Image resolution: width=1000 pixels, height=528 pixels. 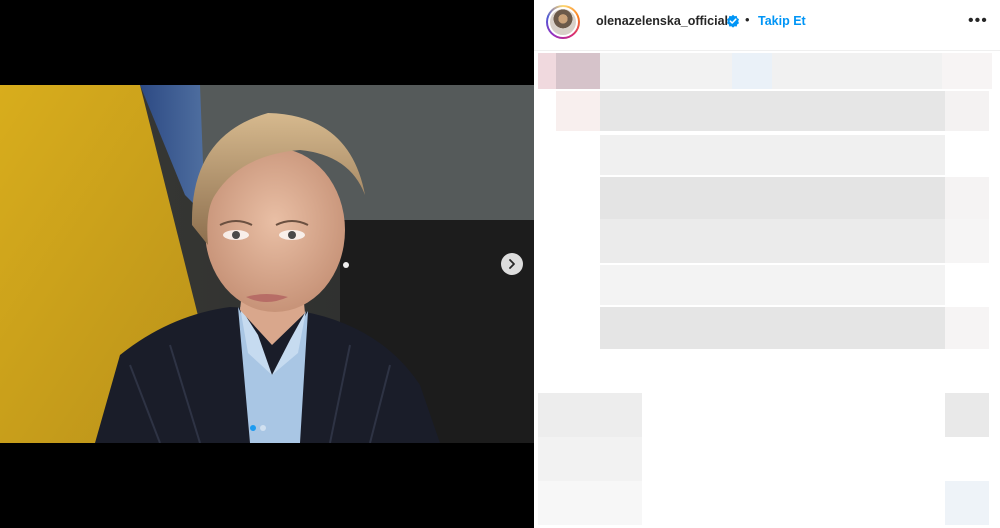 I want to click on profile-avatar, so click(x=563, y=22).